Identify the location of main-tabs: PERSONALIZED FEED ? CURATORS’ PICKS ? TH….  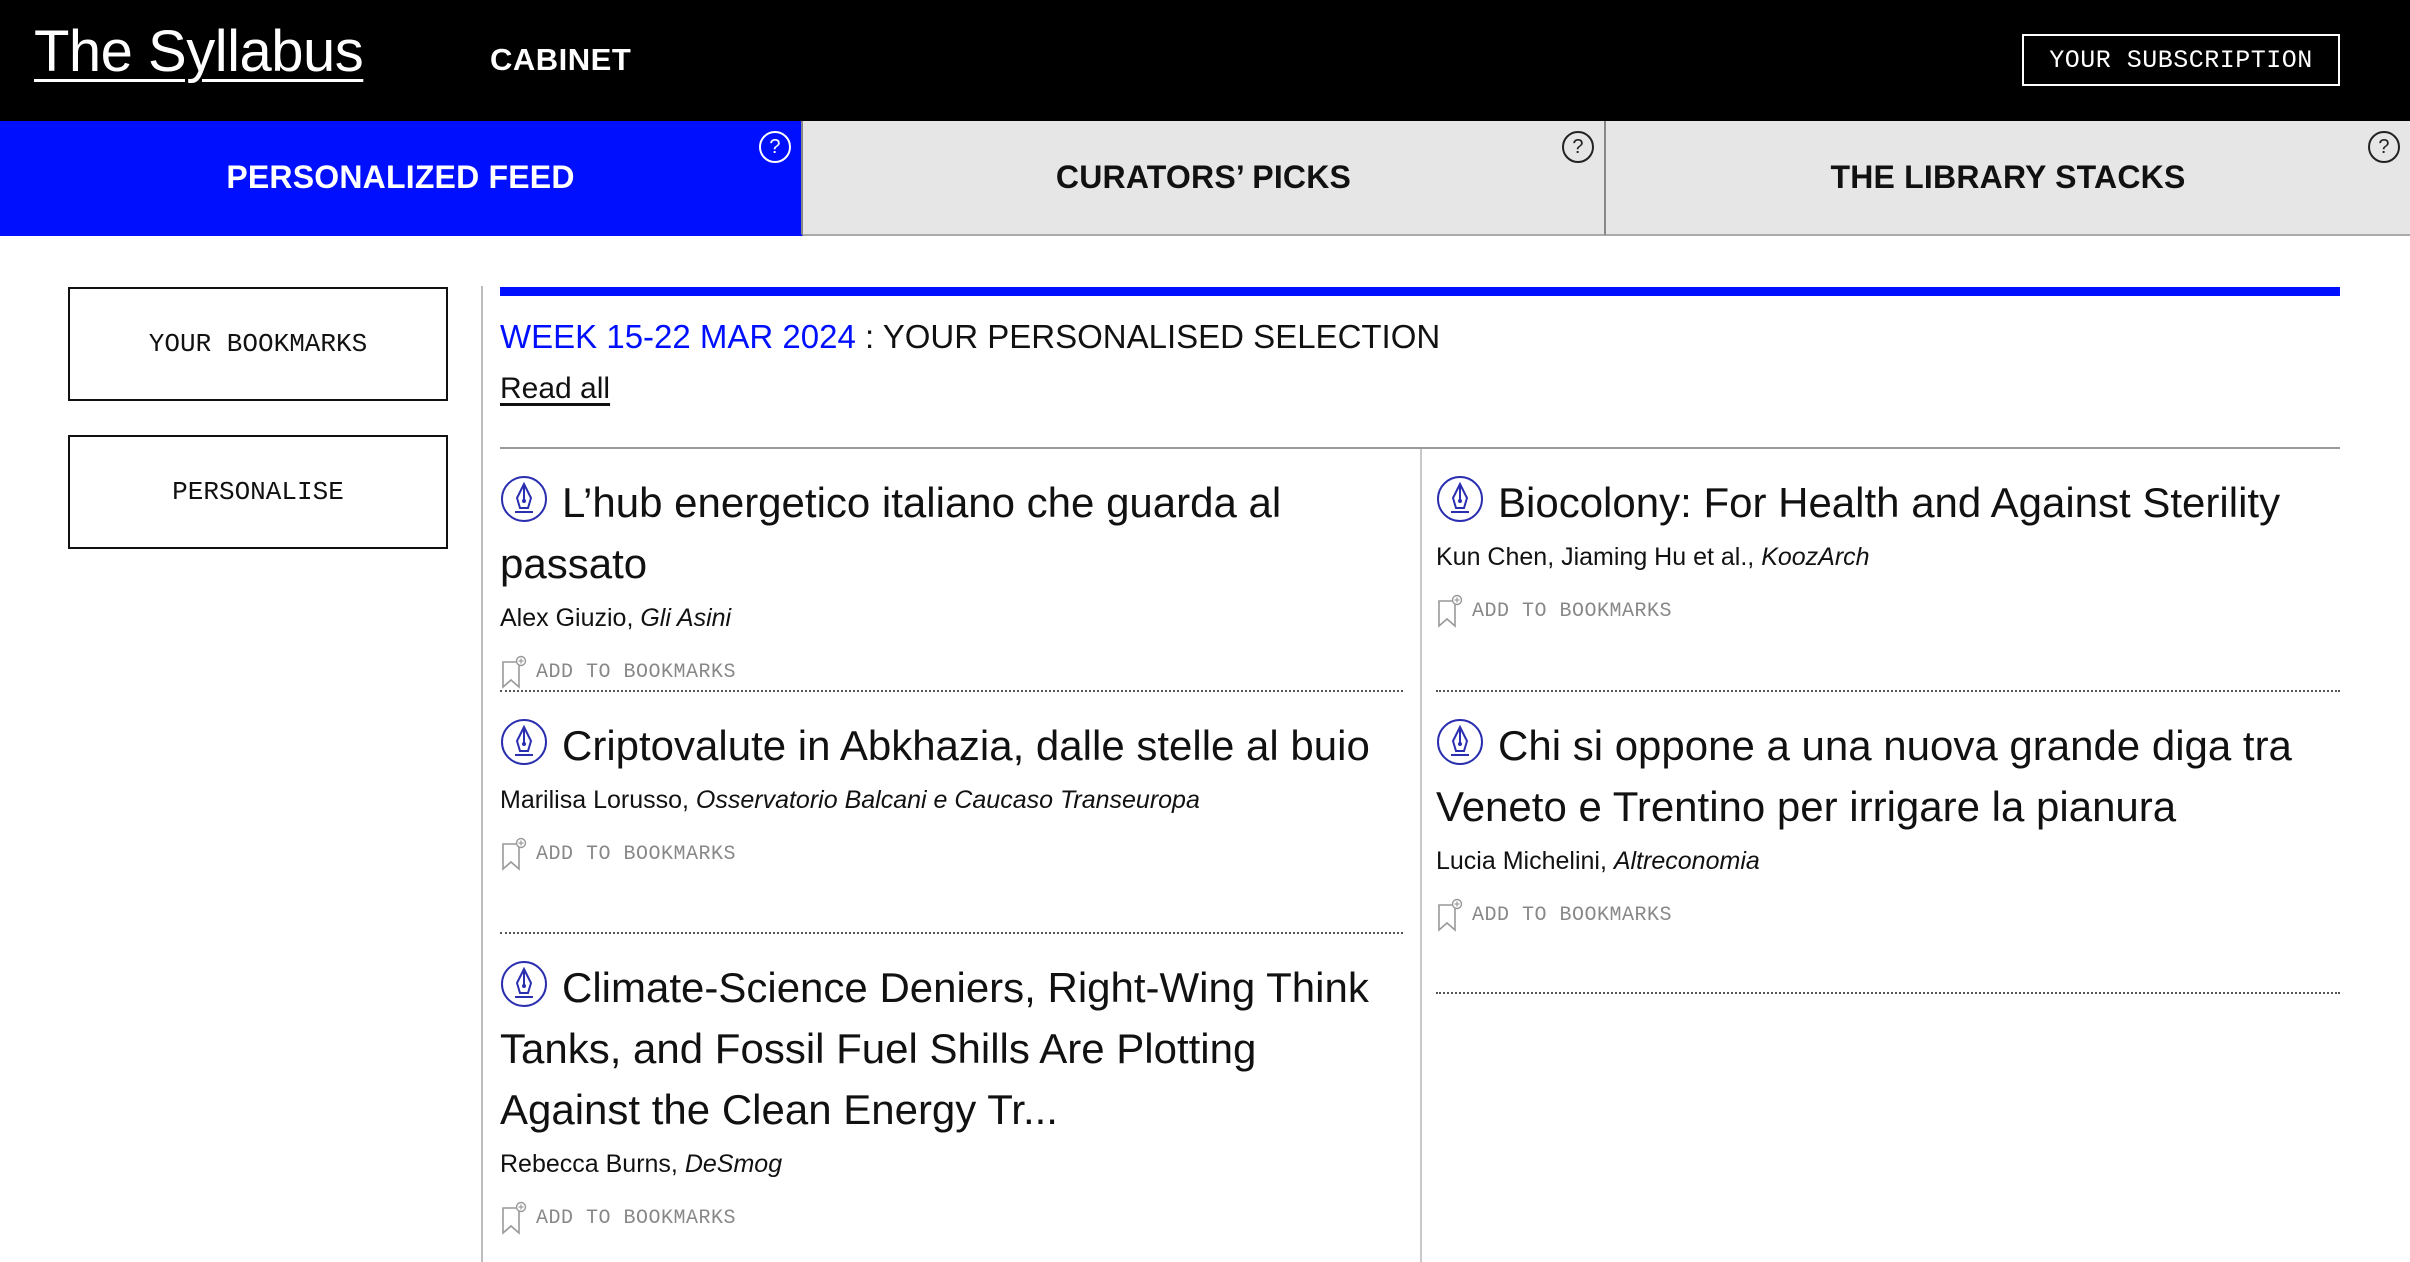
(1205, 178).